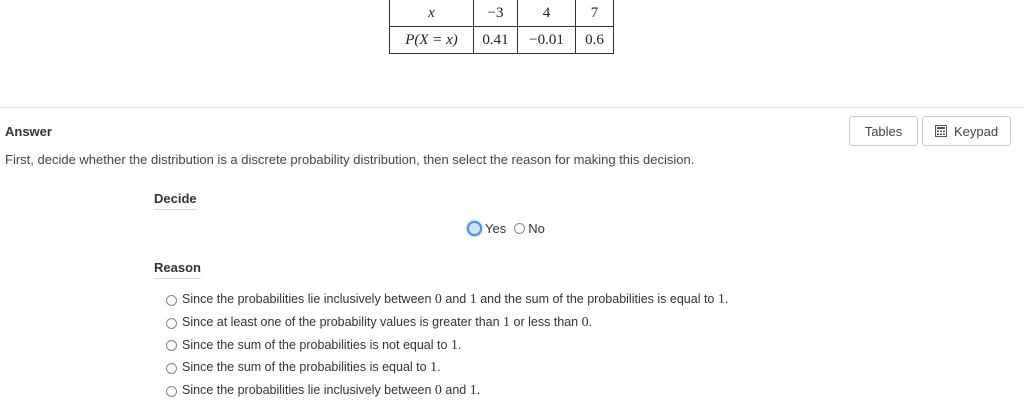 The image size is (1024, 402). I want to click on keypad-button: Keypad, so click(966, 131).